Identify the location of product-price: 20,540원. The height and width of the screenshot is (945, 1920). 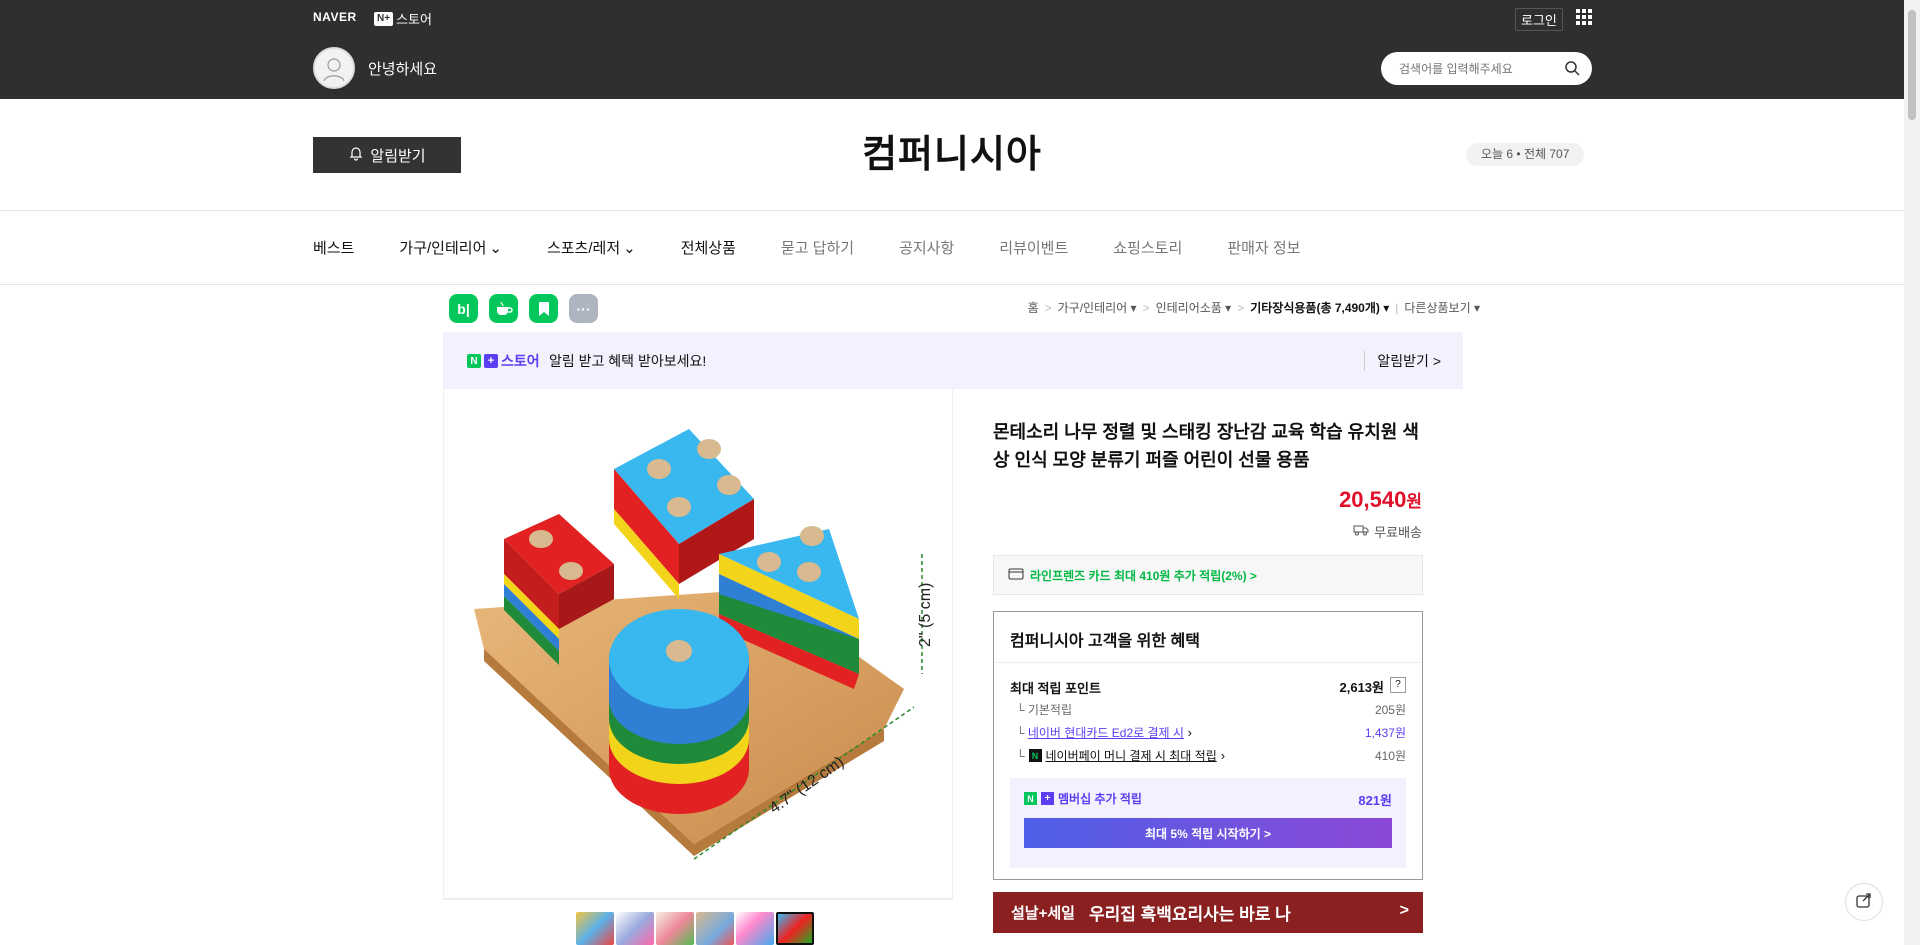
(1380, 500).